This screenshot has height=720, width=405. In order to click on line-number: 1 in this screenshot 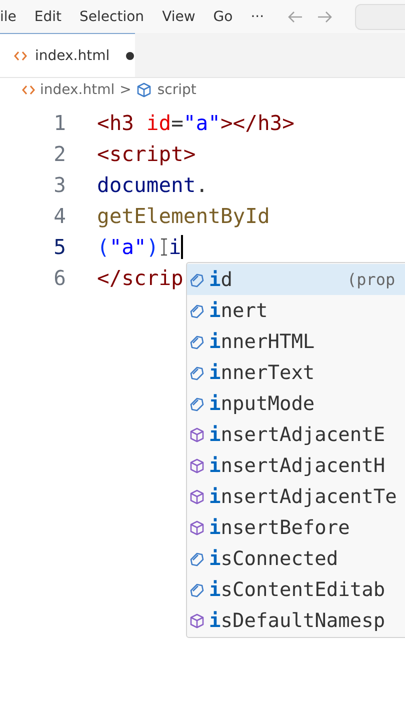, I will do `click(59, 122)`.